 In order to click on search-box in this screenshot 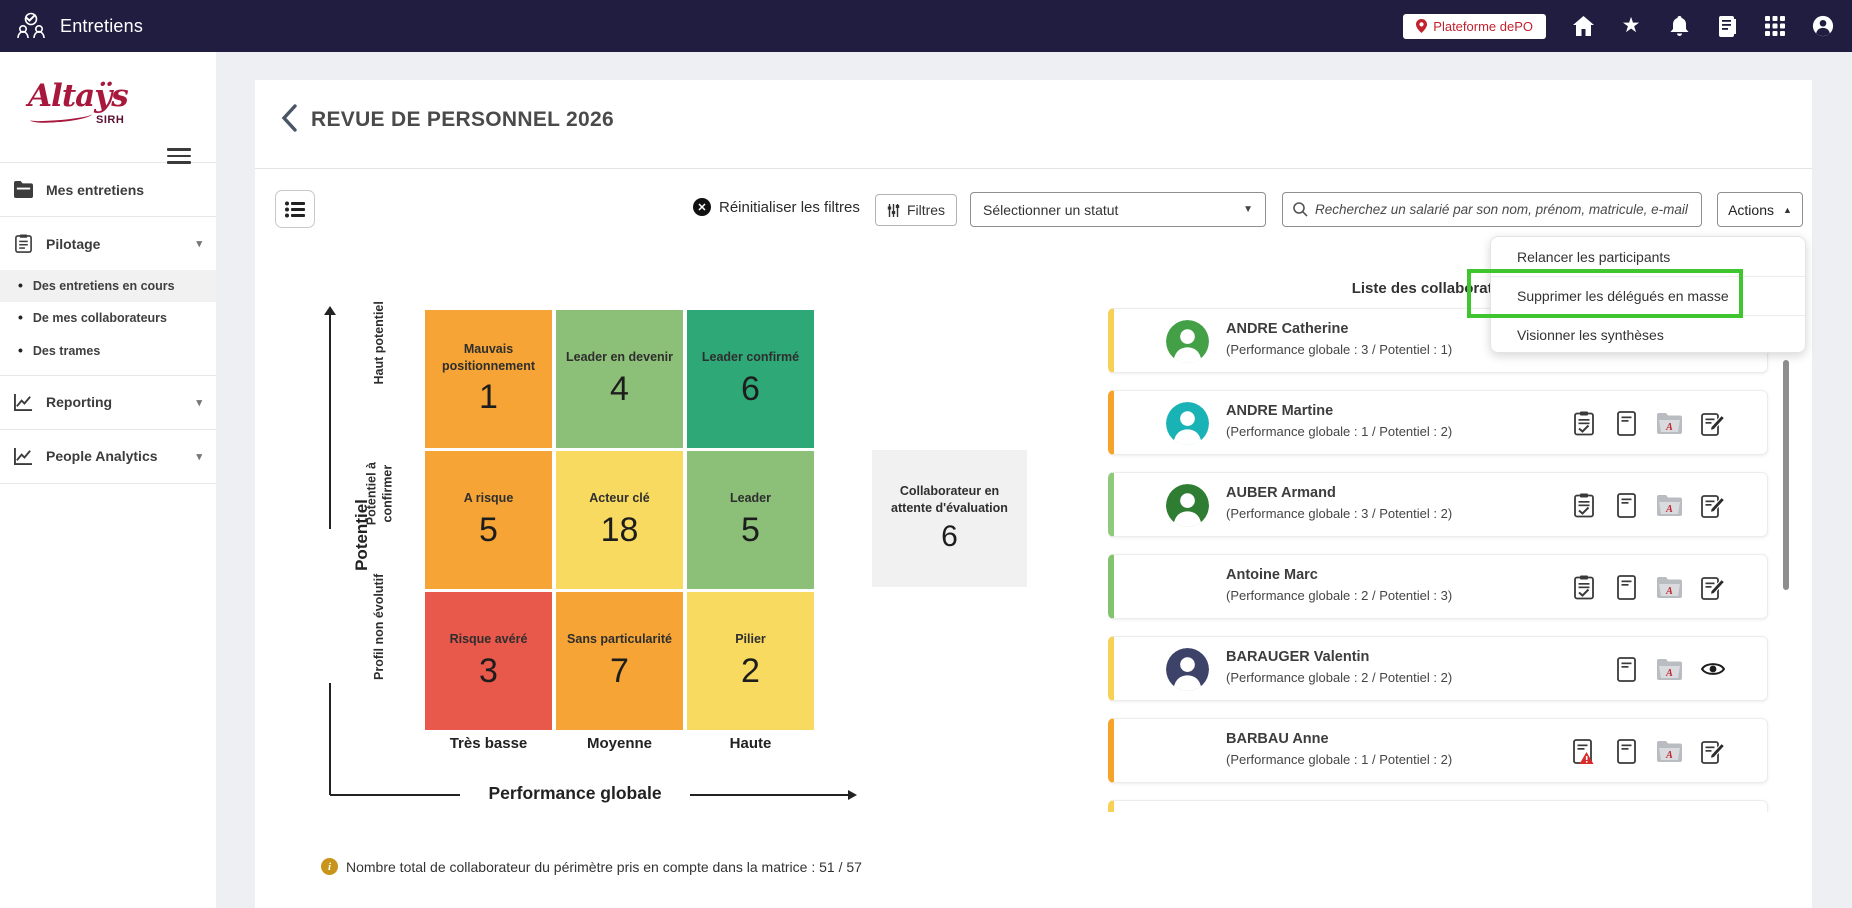, I will do `click(1492, 209)`.